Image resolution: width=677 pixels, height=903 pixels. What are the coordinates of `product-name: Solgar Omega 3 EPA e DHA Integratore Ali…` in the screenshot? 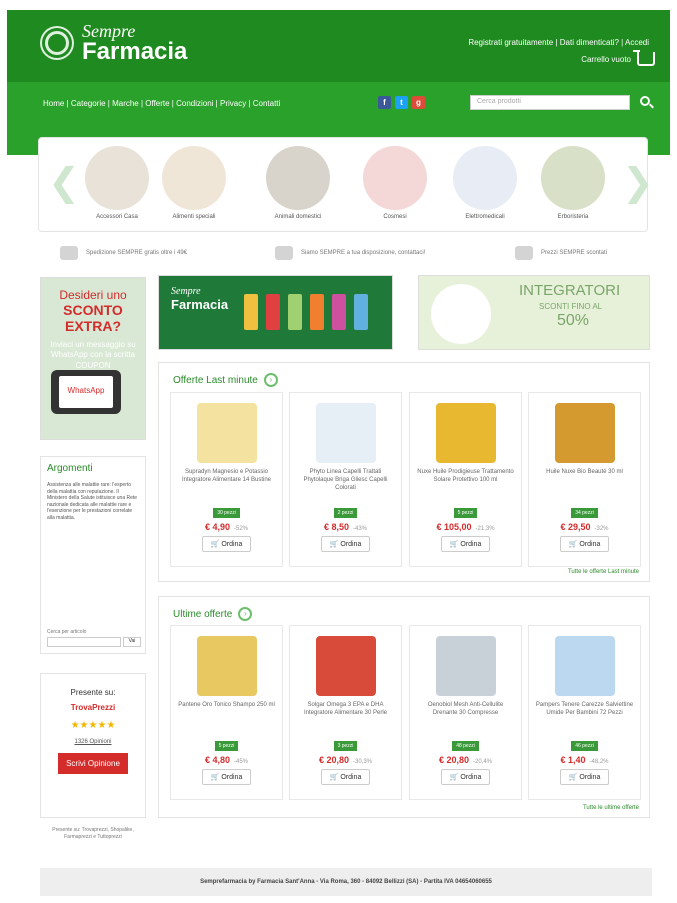 It's located at (345, 718).